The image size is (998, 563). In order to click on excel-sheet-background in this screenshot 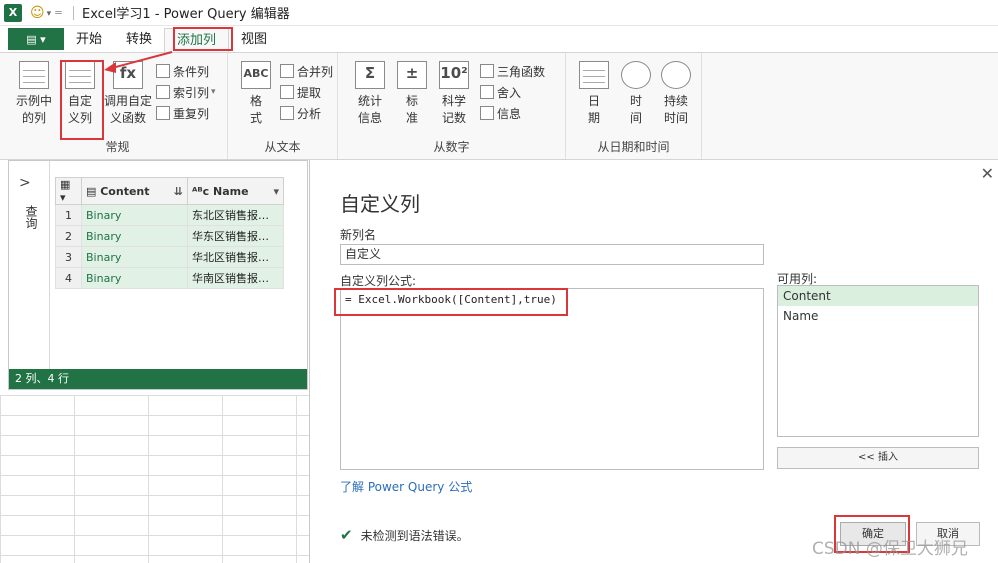, I will do `click(165, 479)`.